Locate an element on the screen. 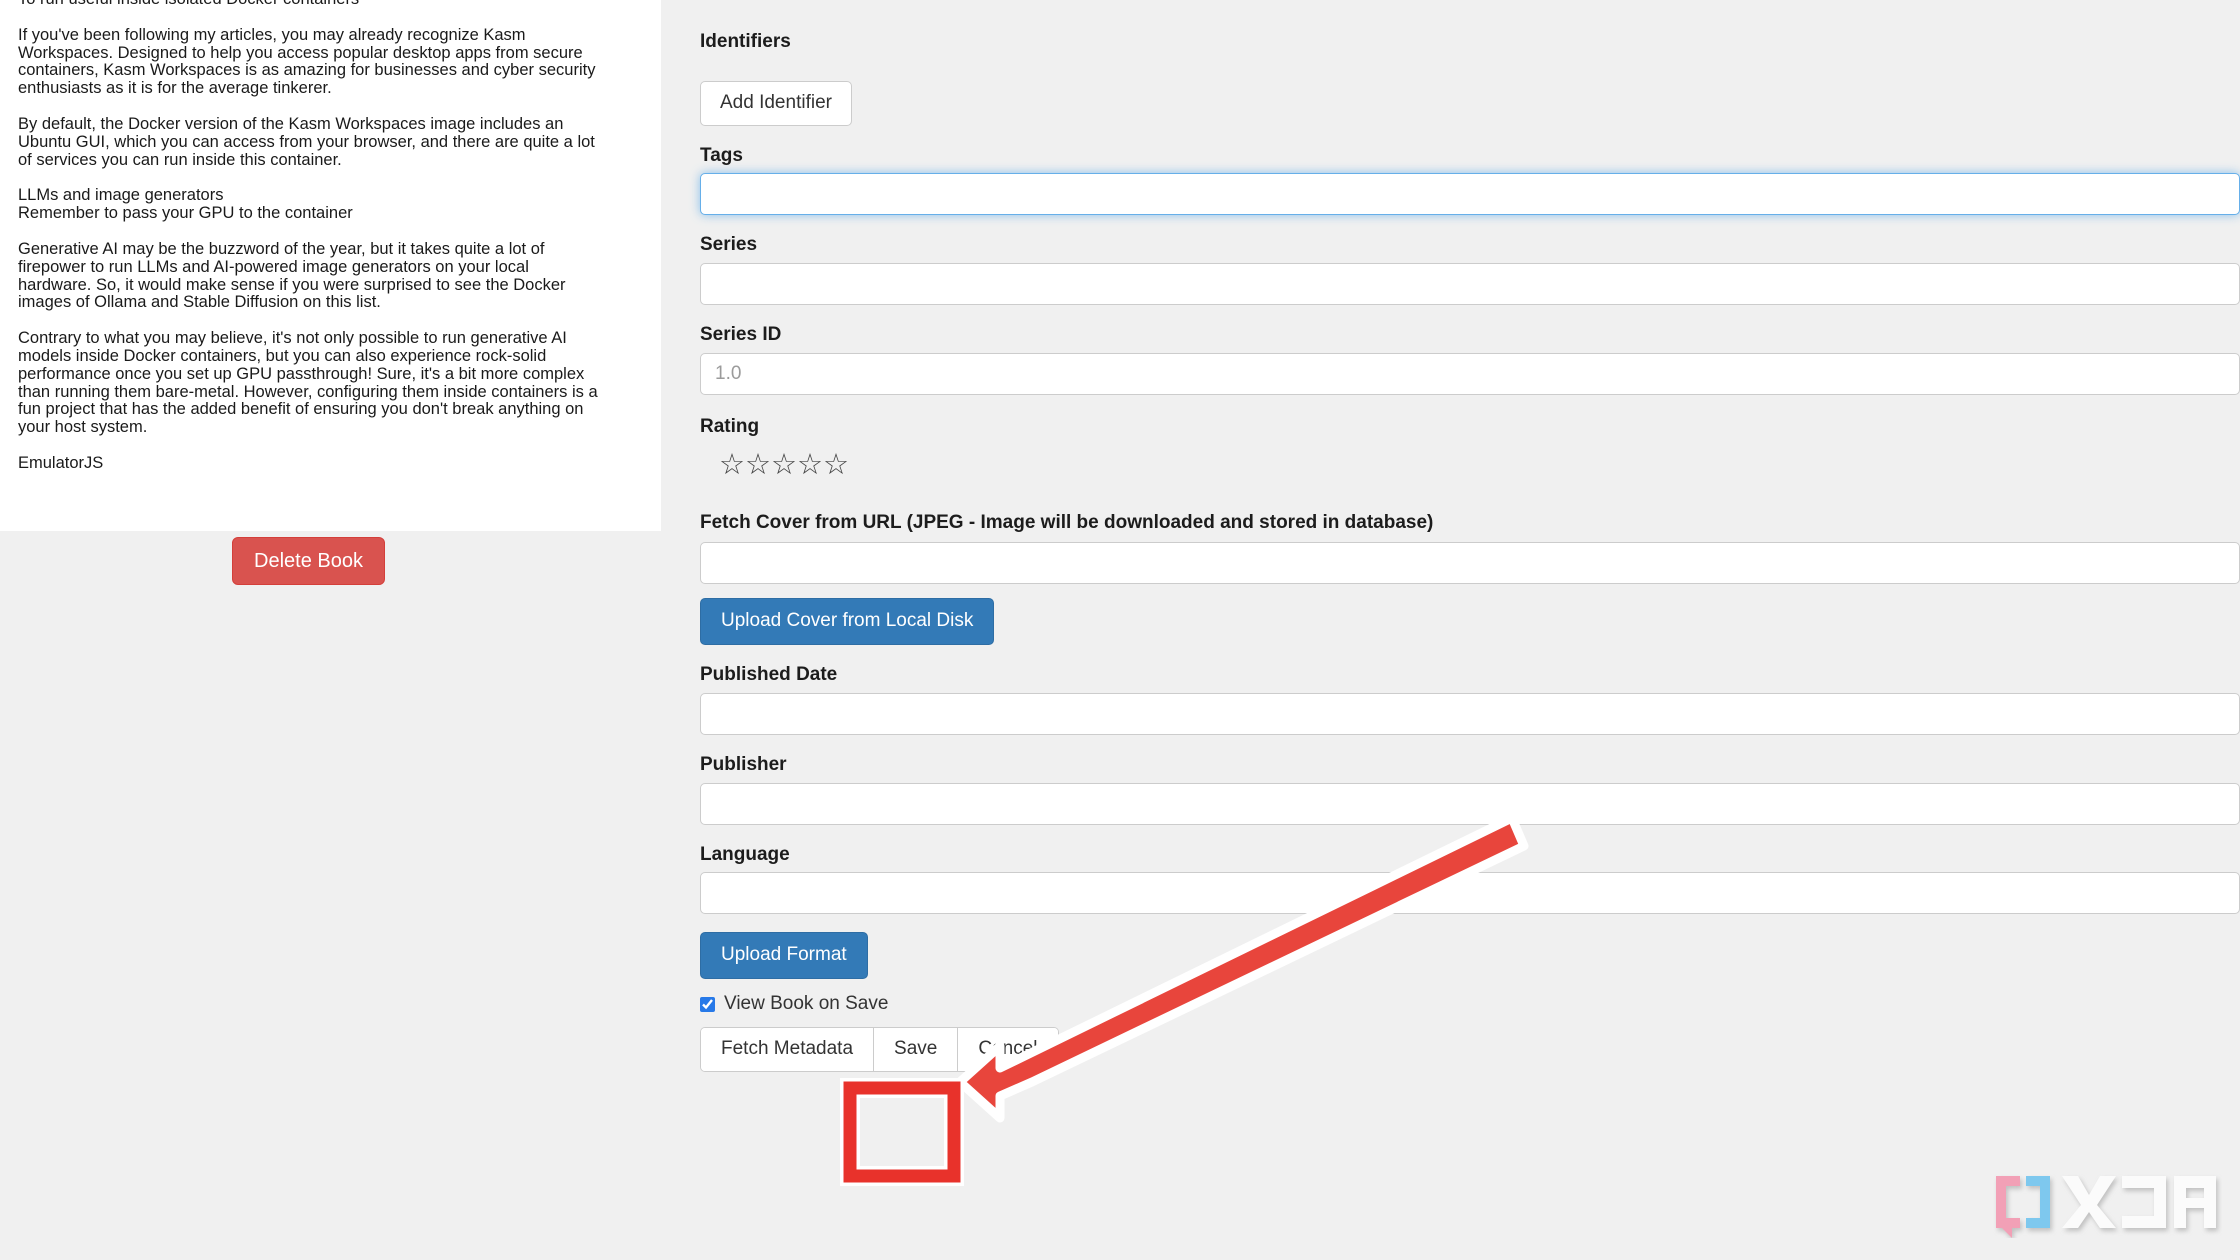 Image resolution: width=2240 pixels, height=1260 pixels. form-group-language: Language is located at coordinates (1470, 879).